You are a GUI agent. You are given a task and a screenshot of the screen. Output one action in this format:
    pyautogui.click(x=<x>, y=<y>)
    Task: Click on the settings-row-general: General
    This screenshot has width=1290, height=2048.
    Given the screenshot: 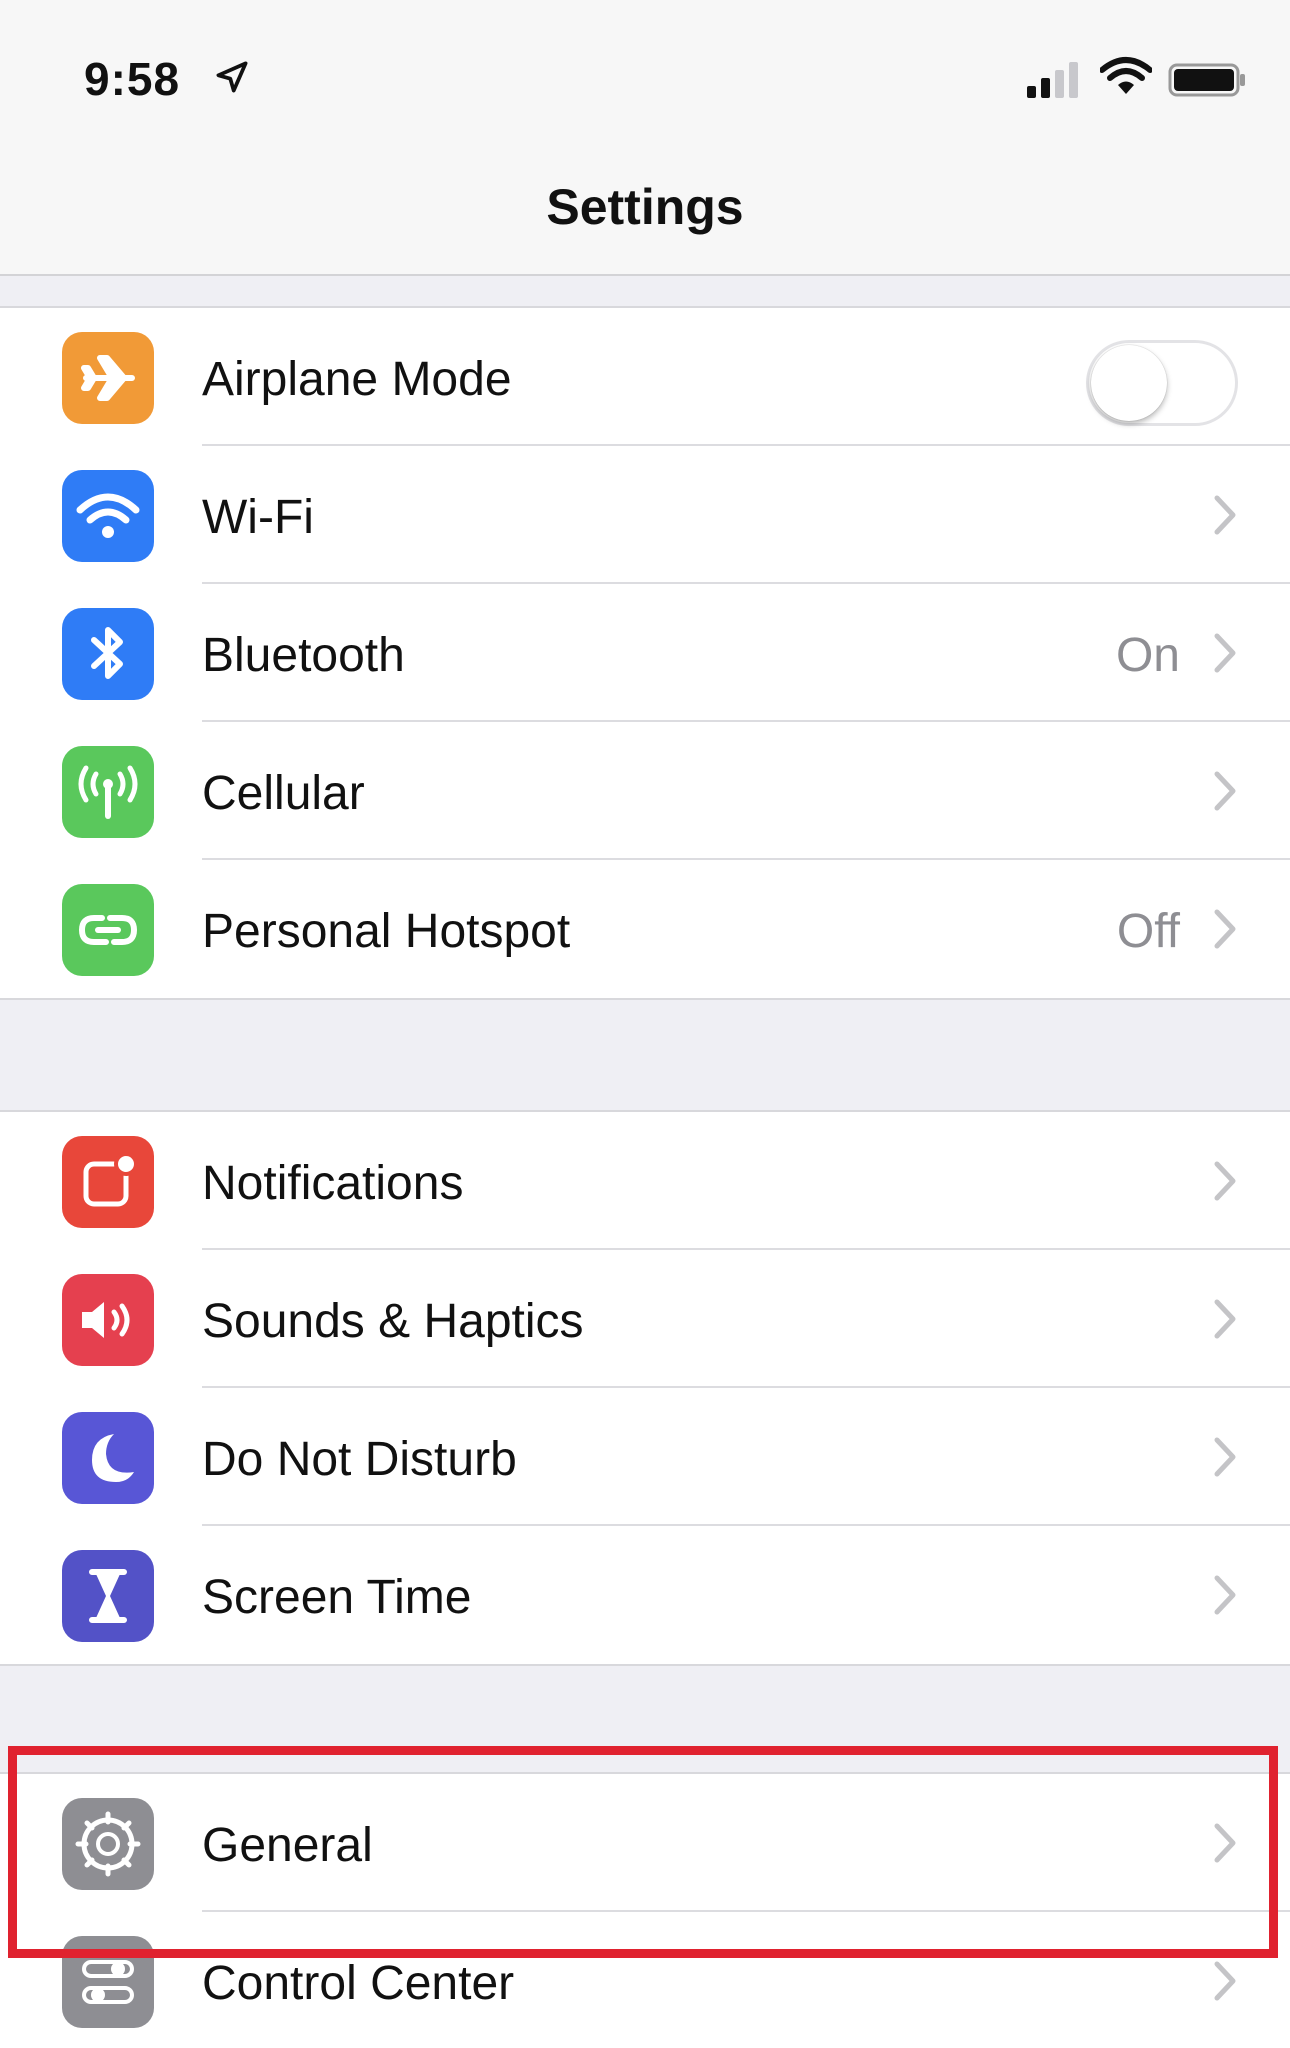 What is the action you would take?
    pyautogui.click(x=645, y=1843)
    